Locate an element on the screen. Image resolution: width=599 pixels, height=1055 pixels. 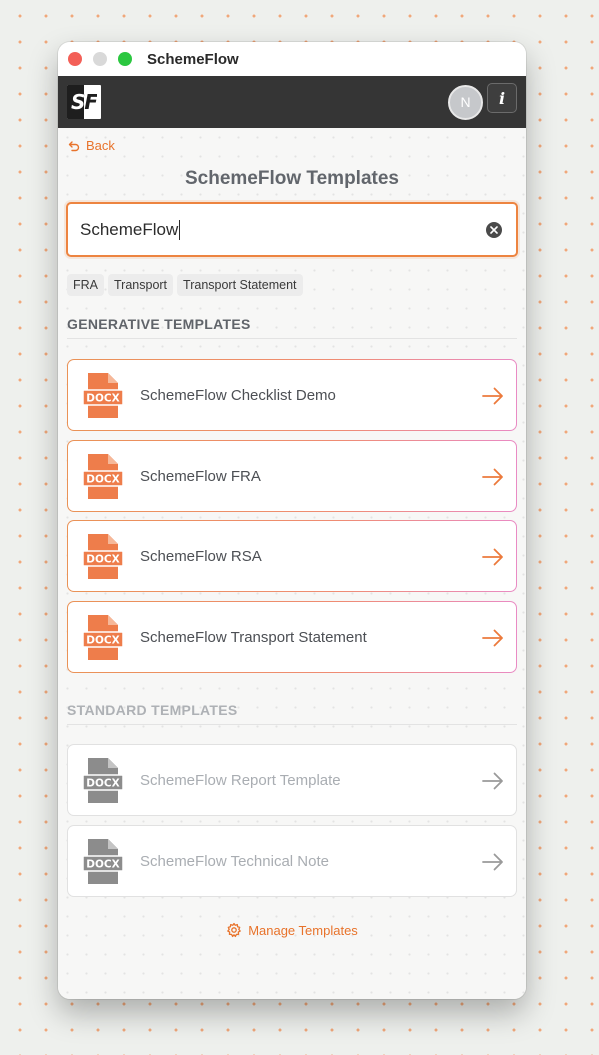
manage-templates-label: Manage Templates is located at coordinates (303, 930).